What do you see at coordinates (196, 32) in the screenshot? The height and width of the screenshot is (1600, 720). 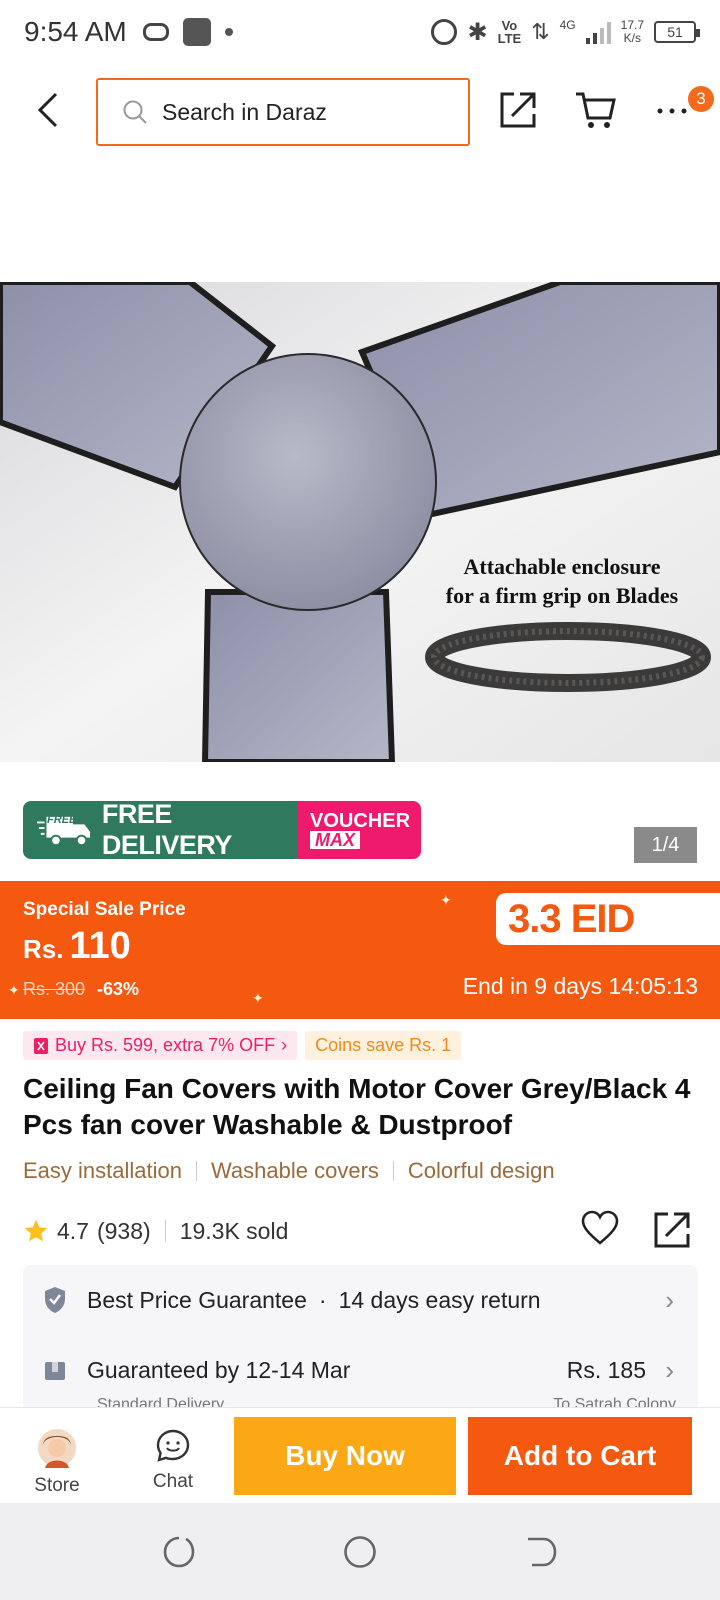 I see `app-notification-icon` at bounding box center [196, 32].